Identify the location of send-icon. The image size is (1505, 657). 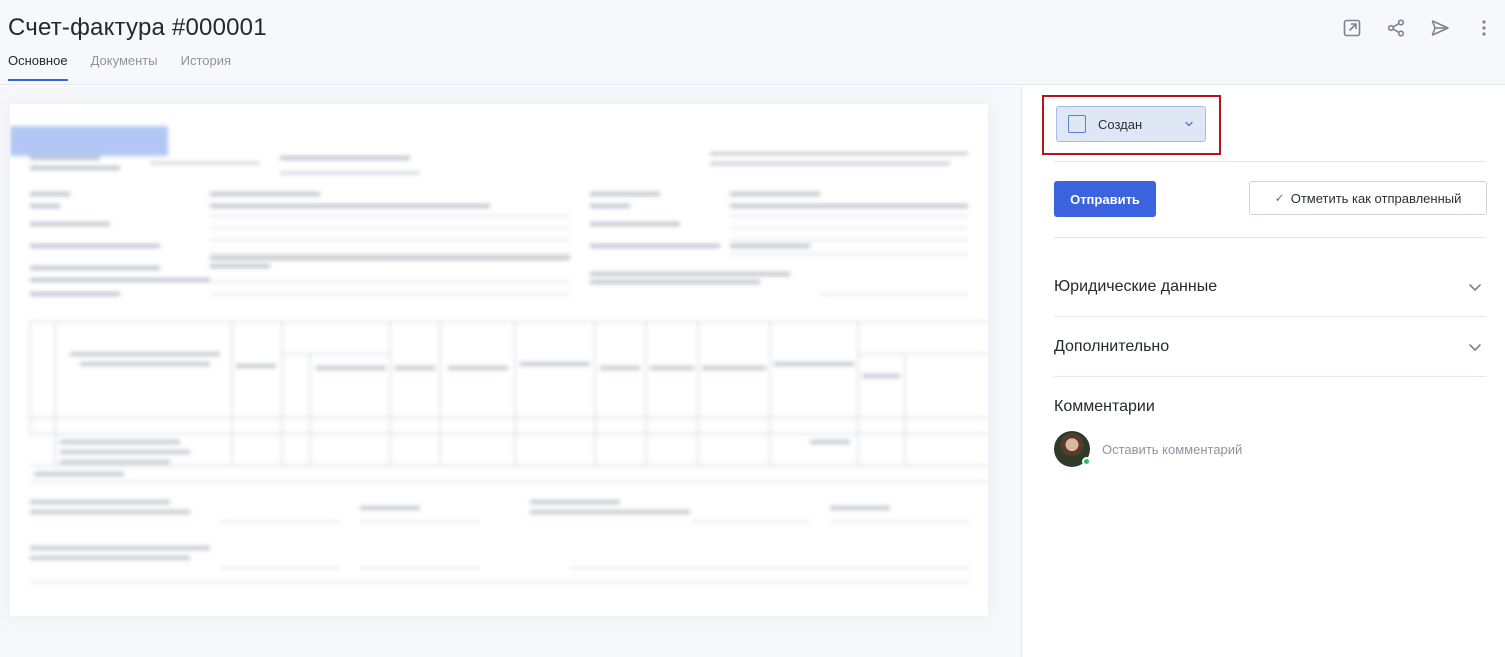
(1440, 28).